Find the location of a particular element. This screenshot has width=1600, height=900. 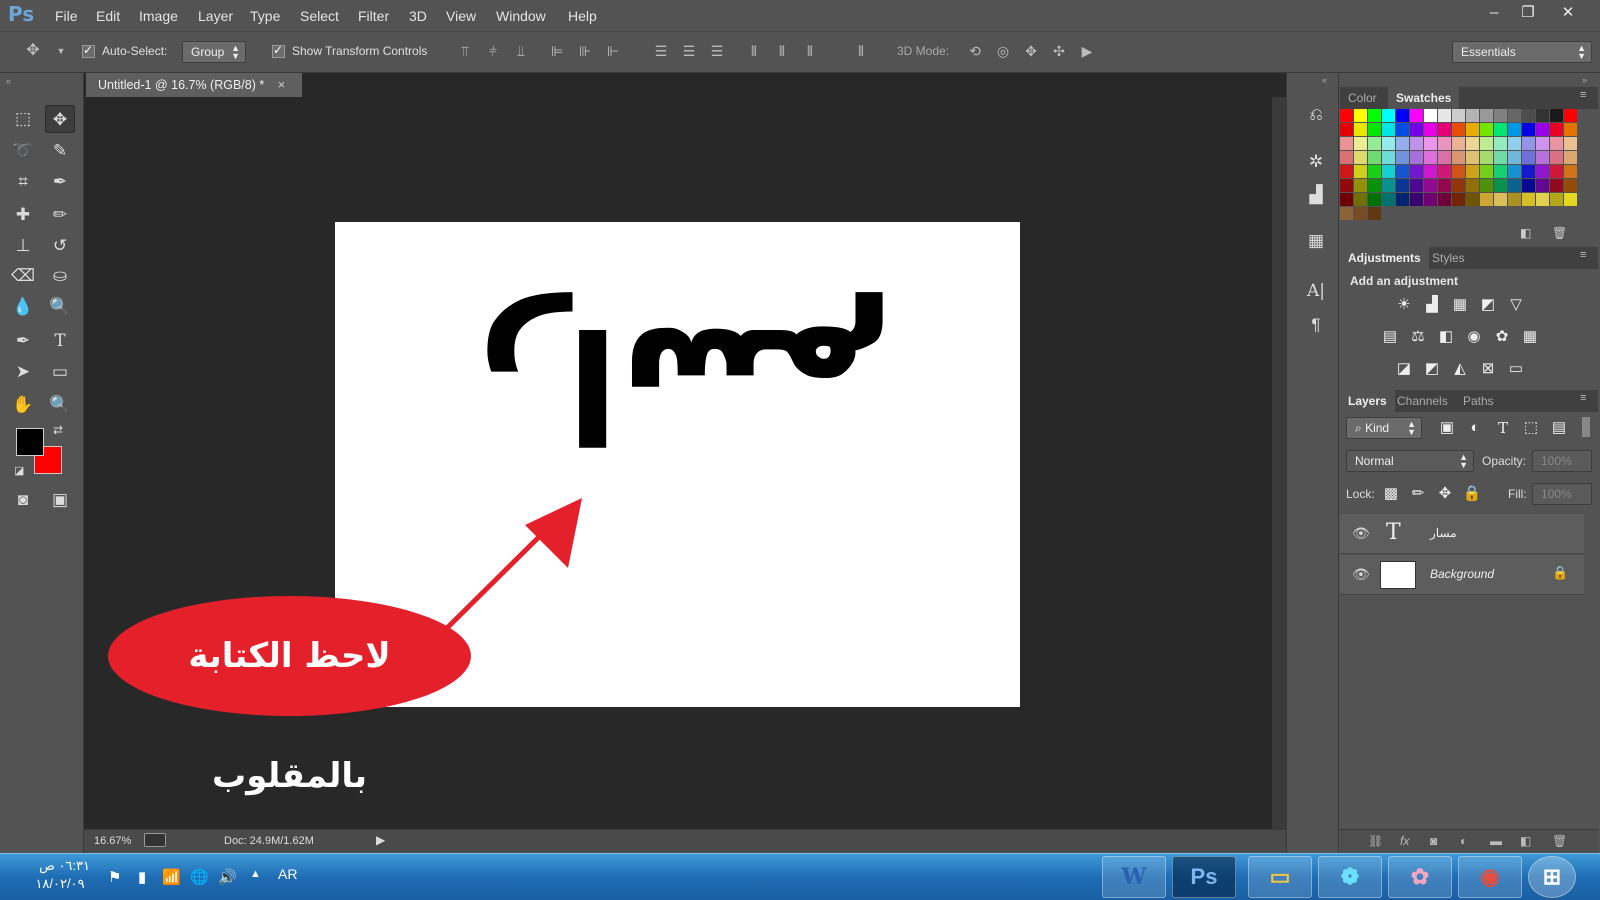

color-balance-icon: ⚖ is located at coordinates (1418, 337).